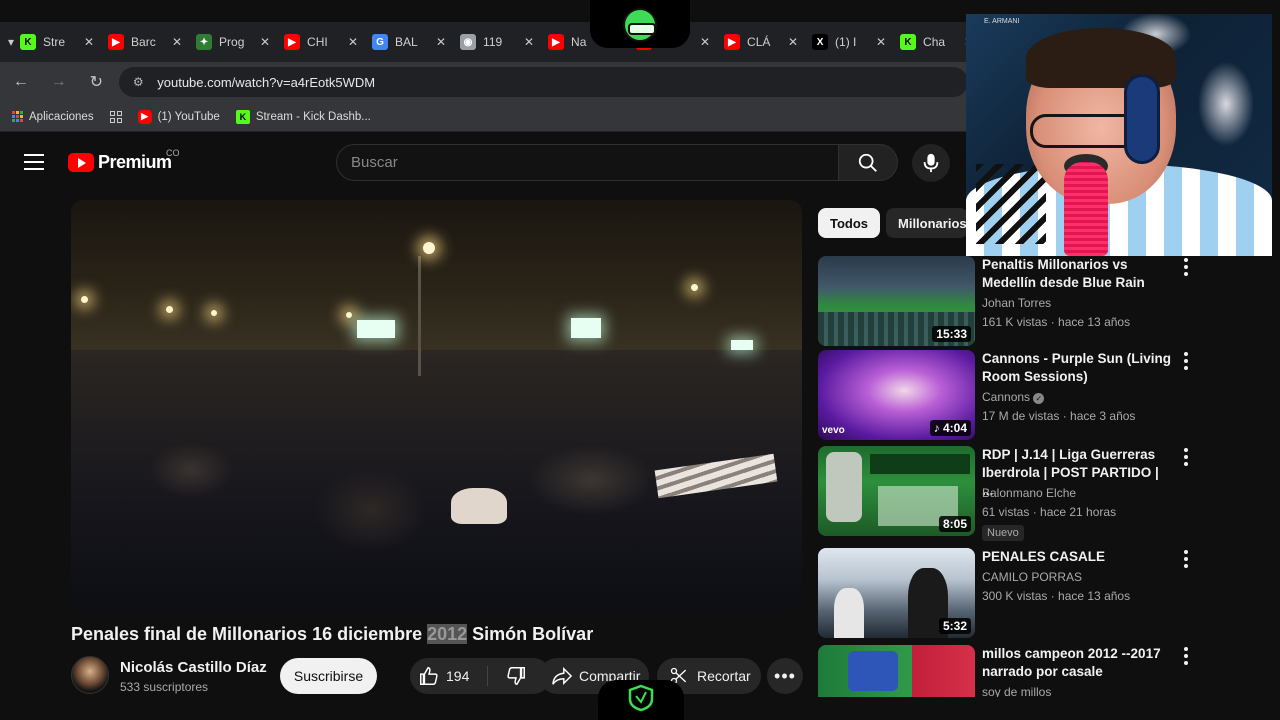 This screenshot has height=720, width=1280. I want to click on voice-search-button, so click(931, 163).